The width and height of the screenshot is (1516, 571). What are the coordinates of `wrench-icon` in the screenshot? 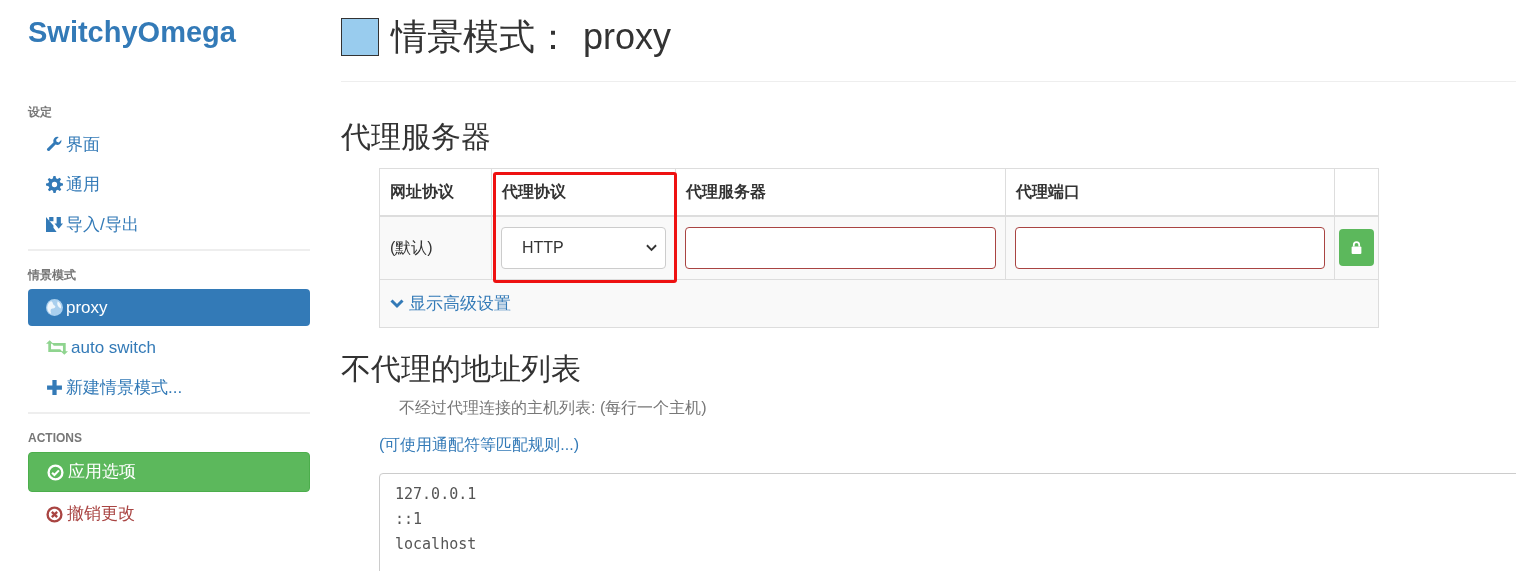 It's located at (54, 144).